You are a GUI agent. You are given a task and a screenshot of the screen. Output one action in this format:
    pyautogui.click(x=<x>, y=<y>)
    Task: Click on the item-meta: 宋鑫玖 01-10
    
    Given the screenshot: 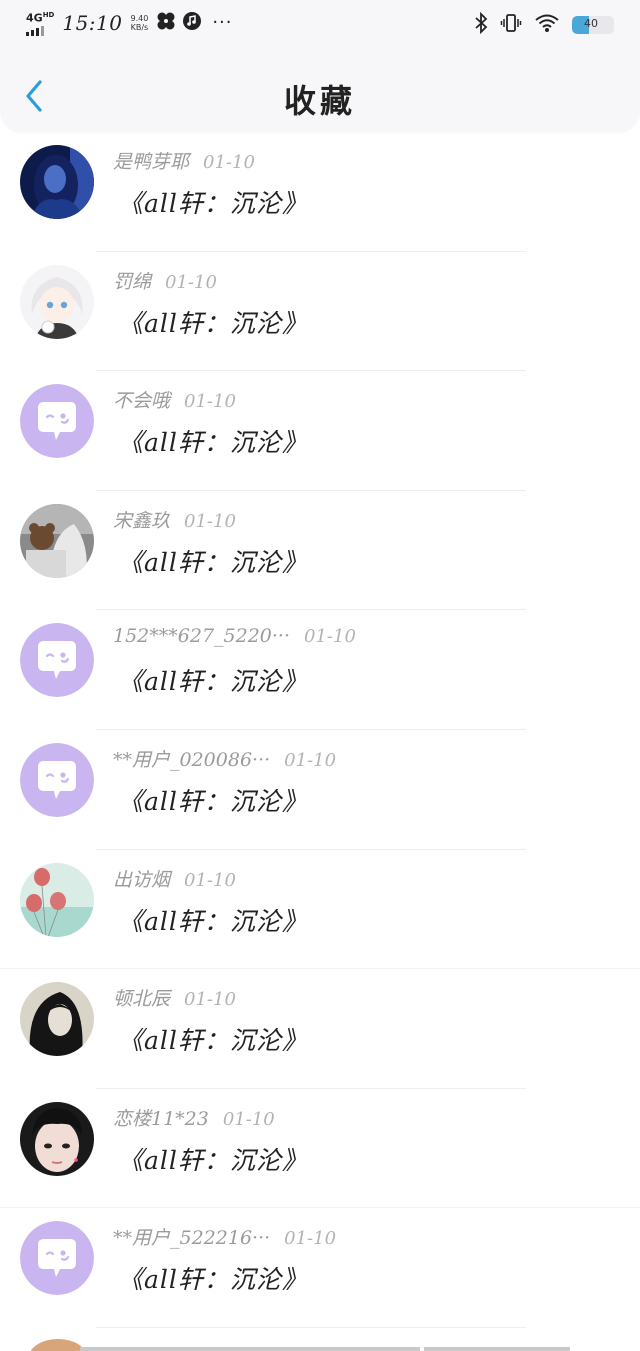 What is the action you would take?
    pyautogui.click(x=174, y=519)
    